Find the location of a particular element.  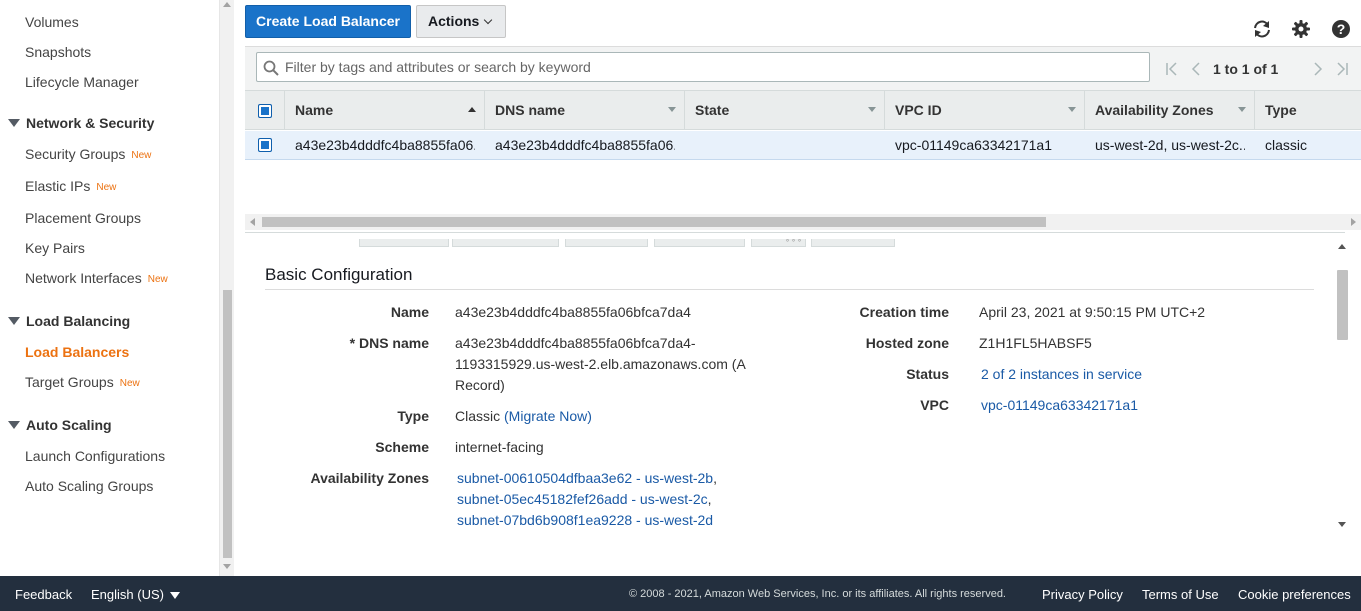

detail-title: Basic Configuration is located at coordinates (339, 274).